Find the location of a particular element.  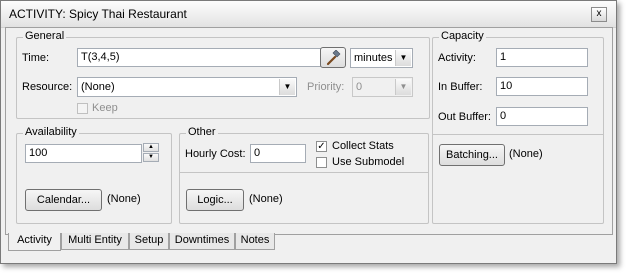

out-buffer-label: Out Buffer: is located at coordinates (464, 117).